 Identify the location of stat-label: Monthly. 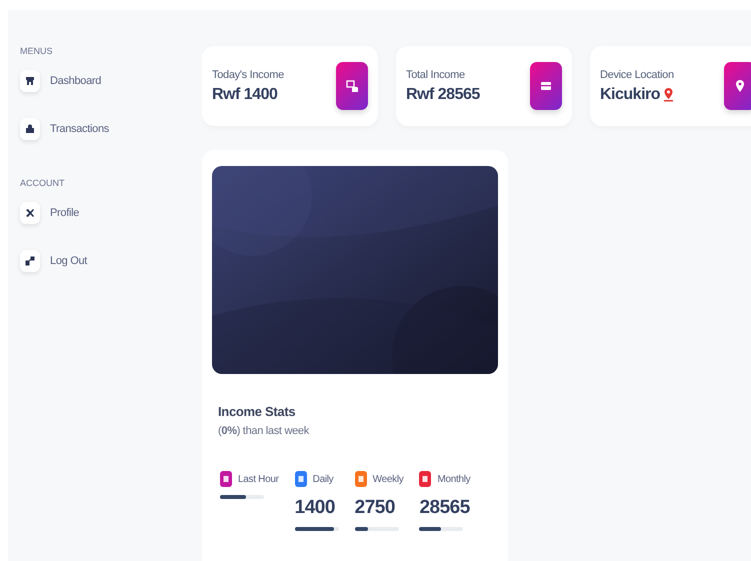
(453, 479).